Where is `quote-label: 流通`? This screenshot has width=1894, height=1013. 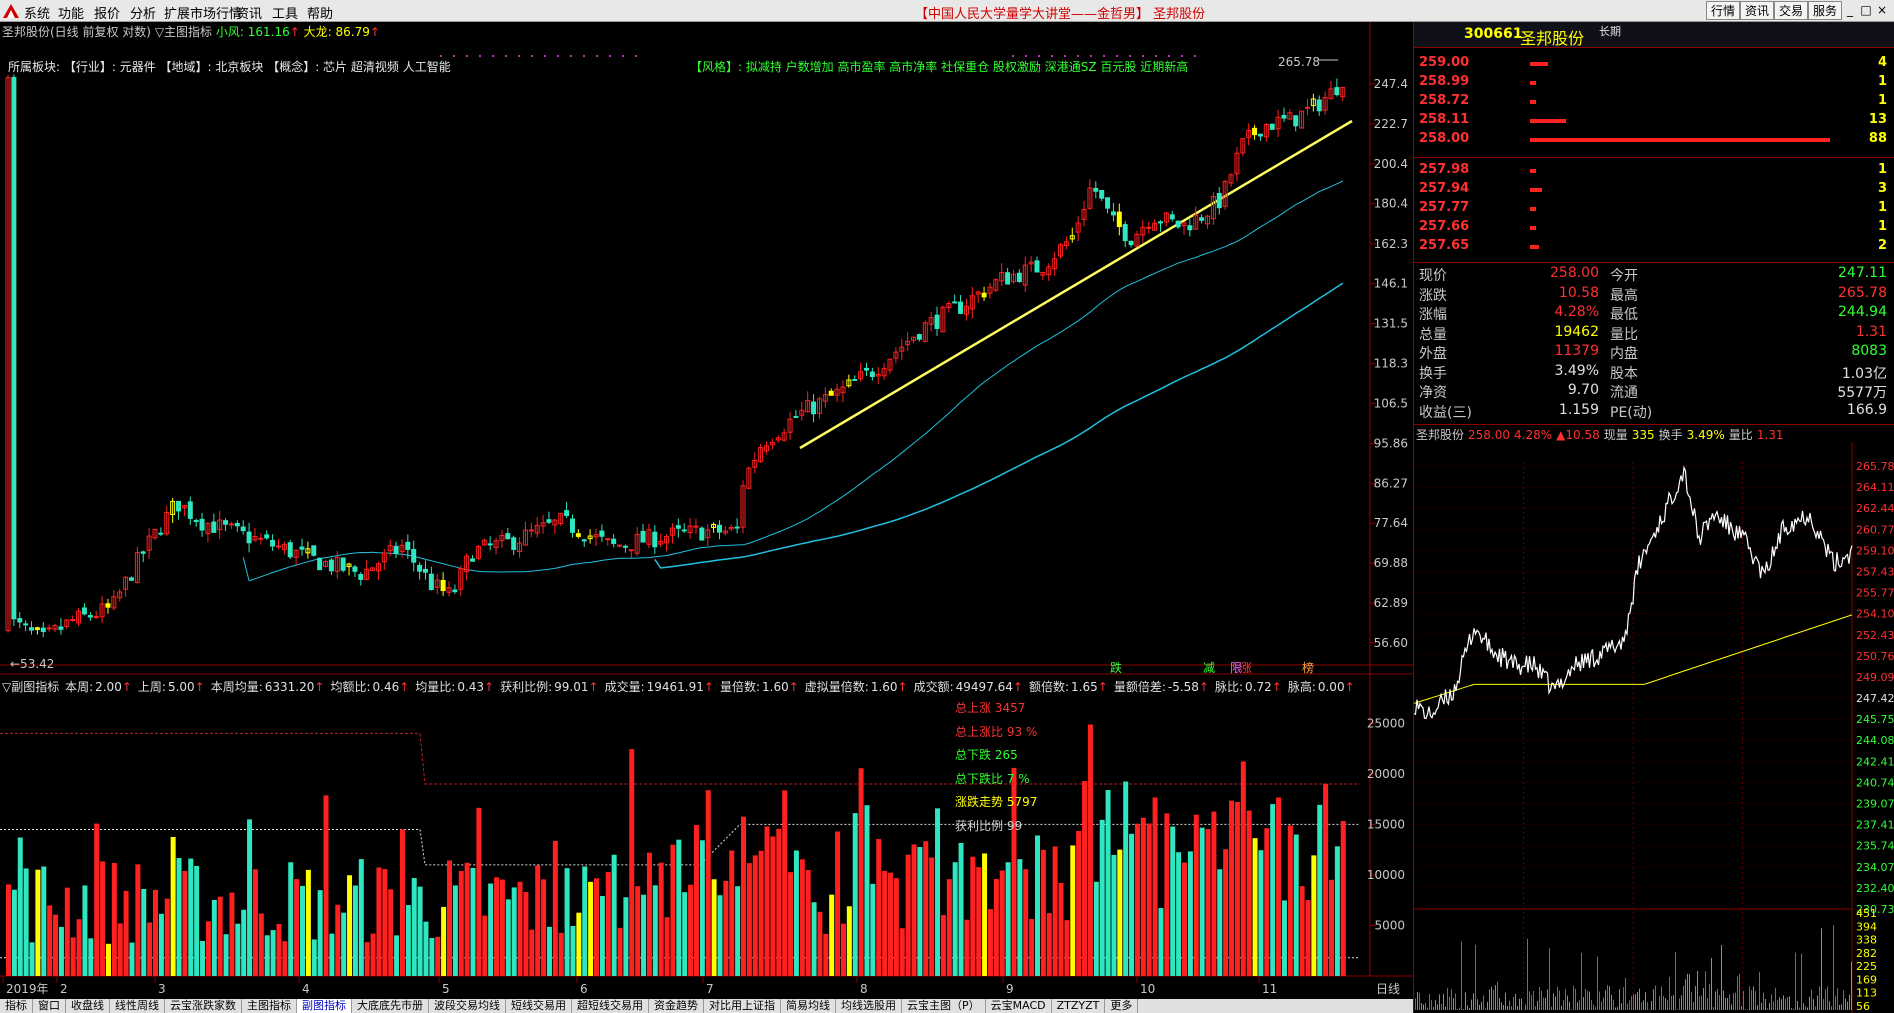
quote-label: 流通 is located at coordinates (1624, 393).